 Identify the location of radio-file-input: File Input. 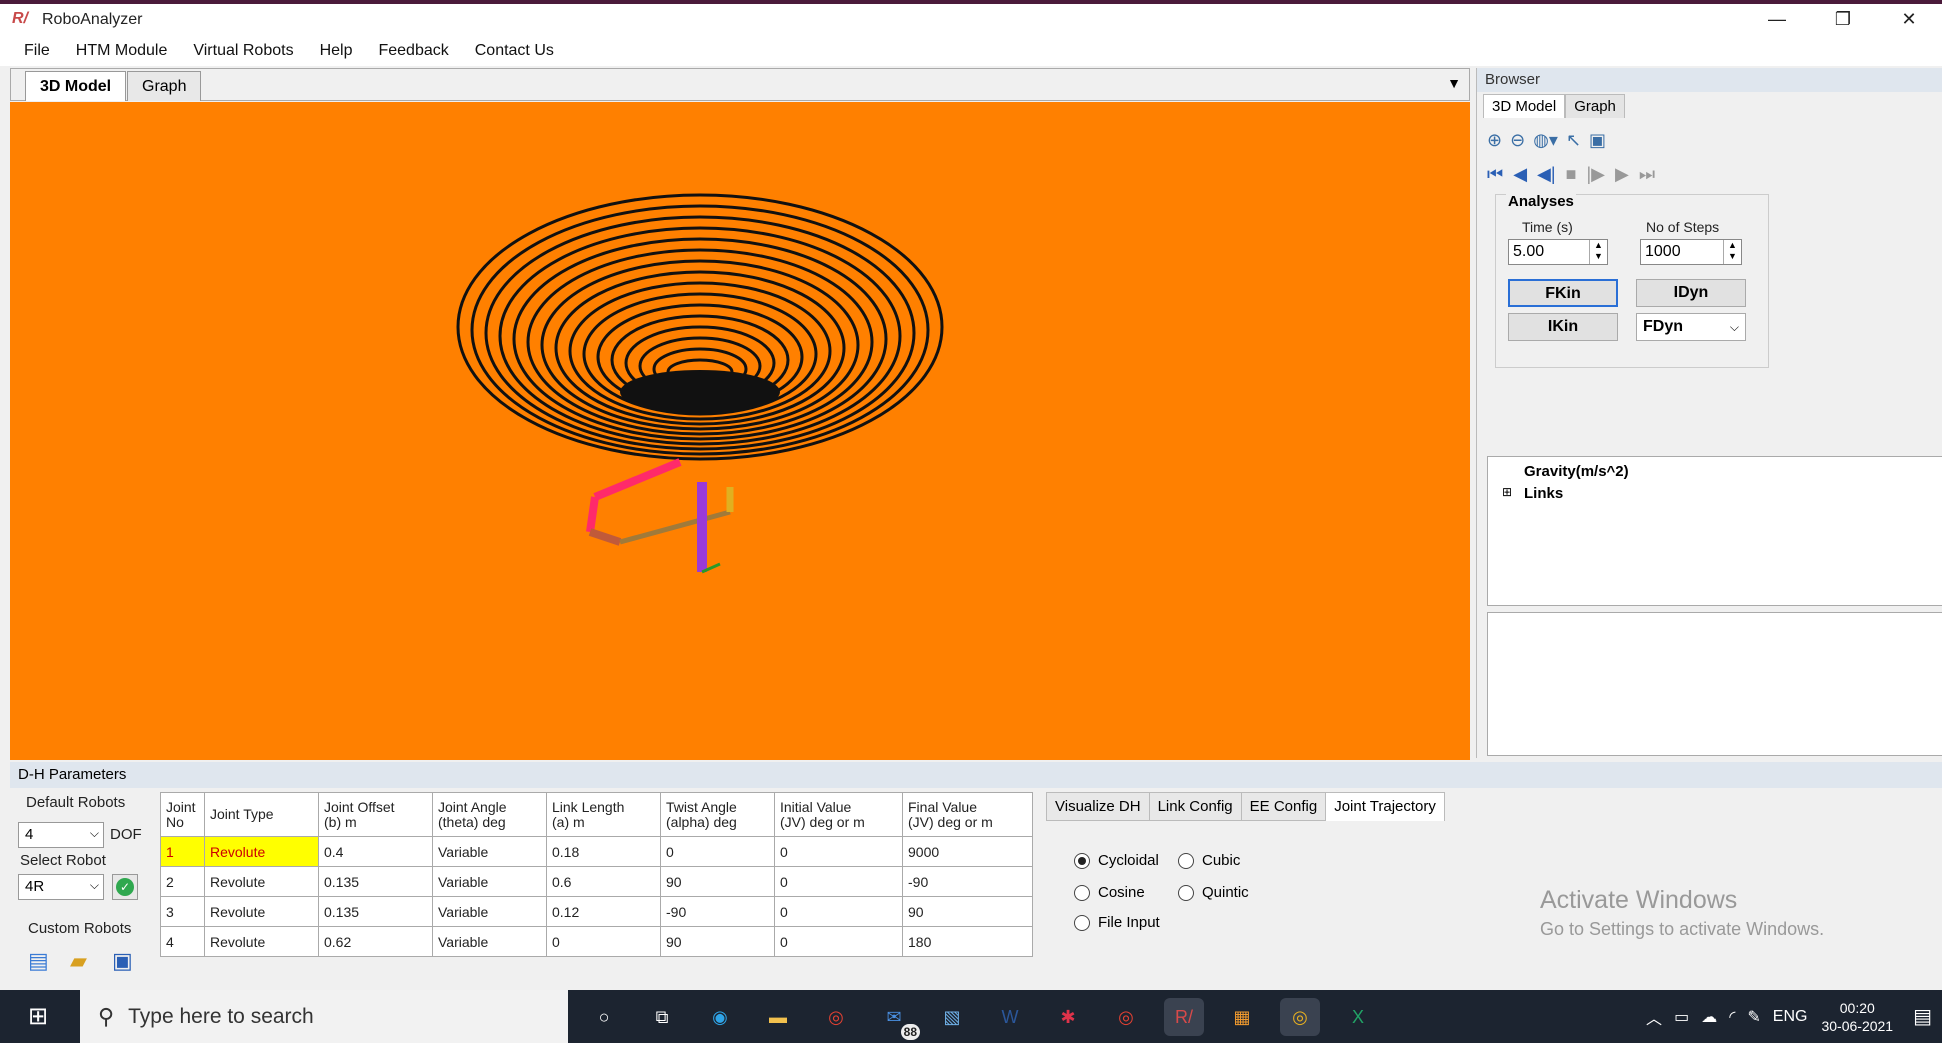
(1117, 922).